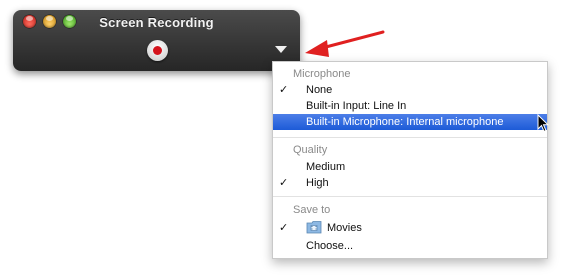  I want to click on menu-item-internal-microphone: Built-in Microphone: Internal microphone, so click(410, 122).